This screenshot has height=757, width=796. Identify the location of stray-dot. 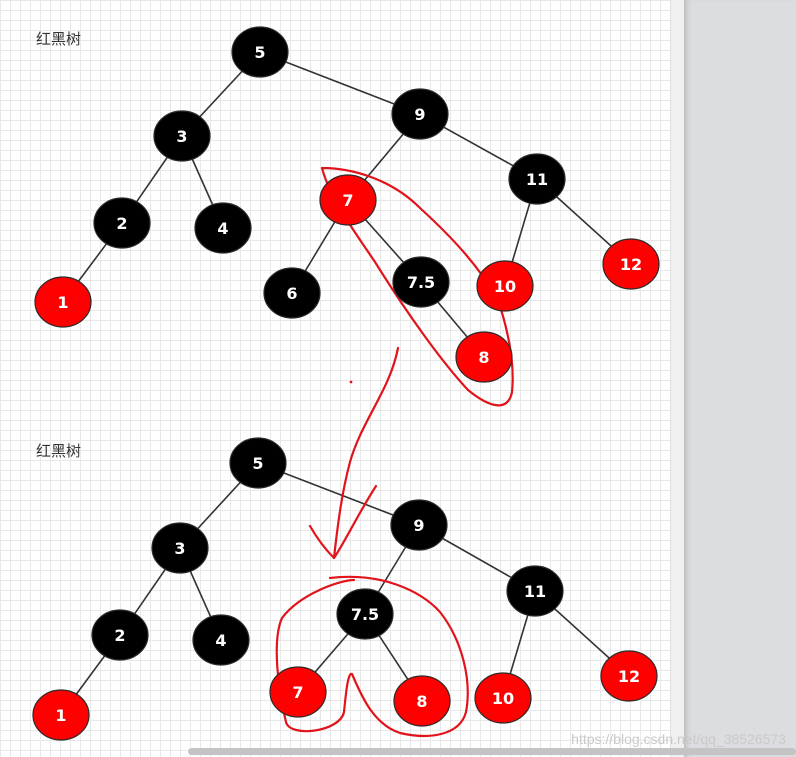
(351, 382).